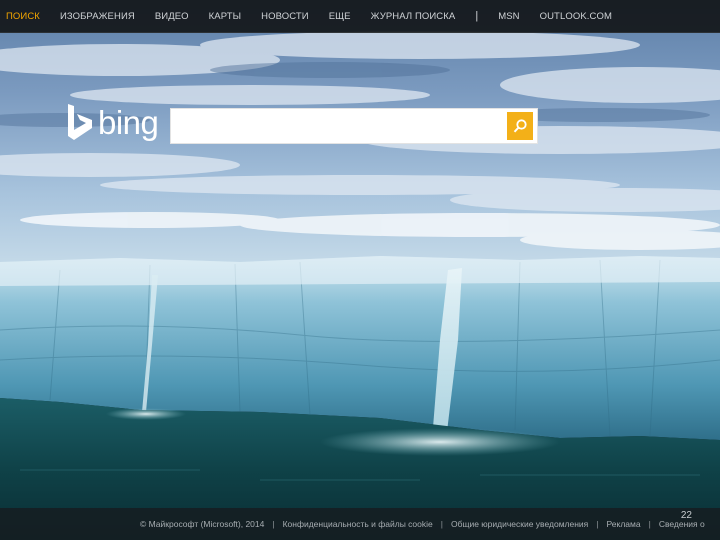  I want to click on footer-link-privacy: Конфиденциальность и файлы cookie, so click(358, 524).